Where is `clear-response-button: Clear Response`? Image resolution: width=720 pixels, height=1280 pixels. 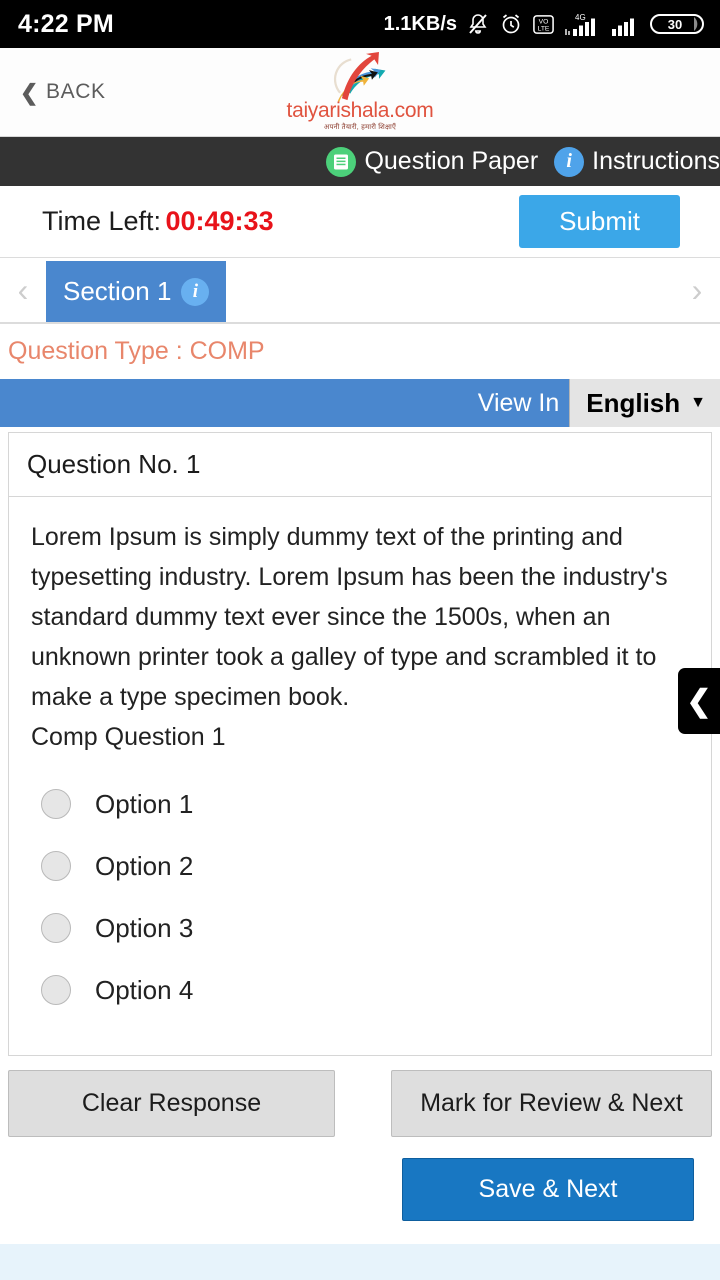 clear-response-button: Clear Response is located at coordinates (171, 1103).